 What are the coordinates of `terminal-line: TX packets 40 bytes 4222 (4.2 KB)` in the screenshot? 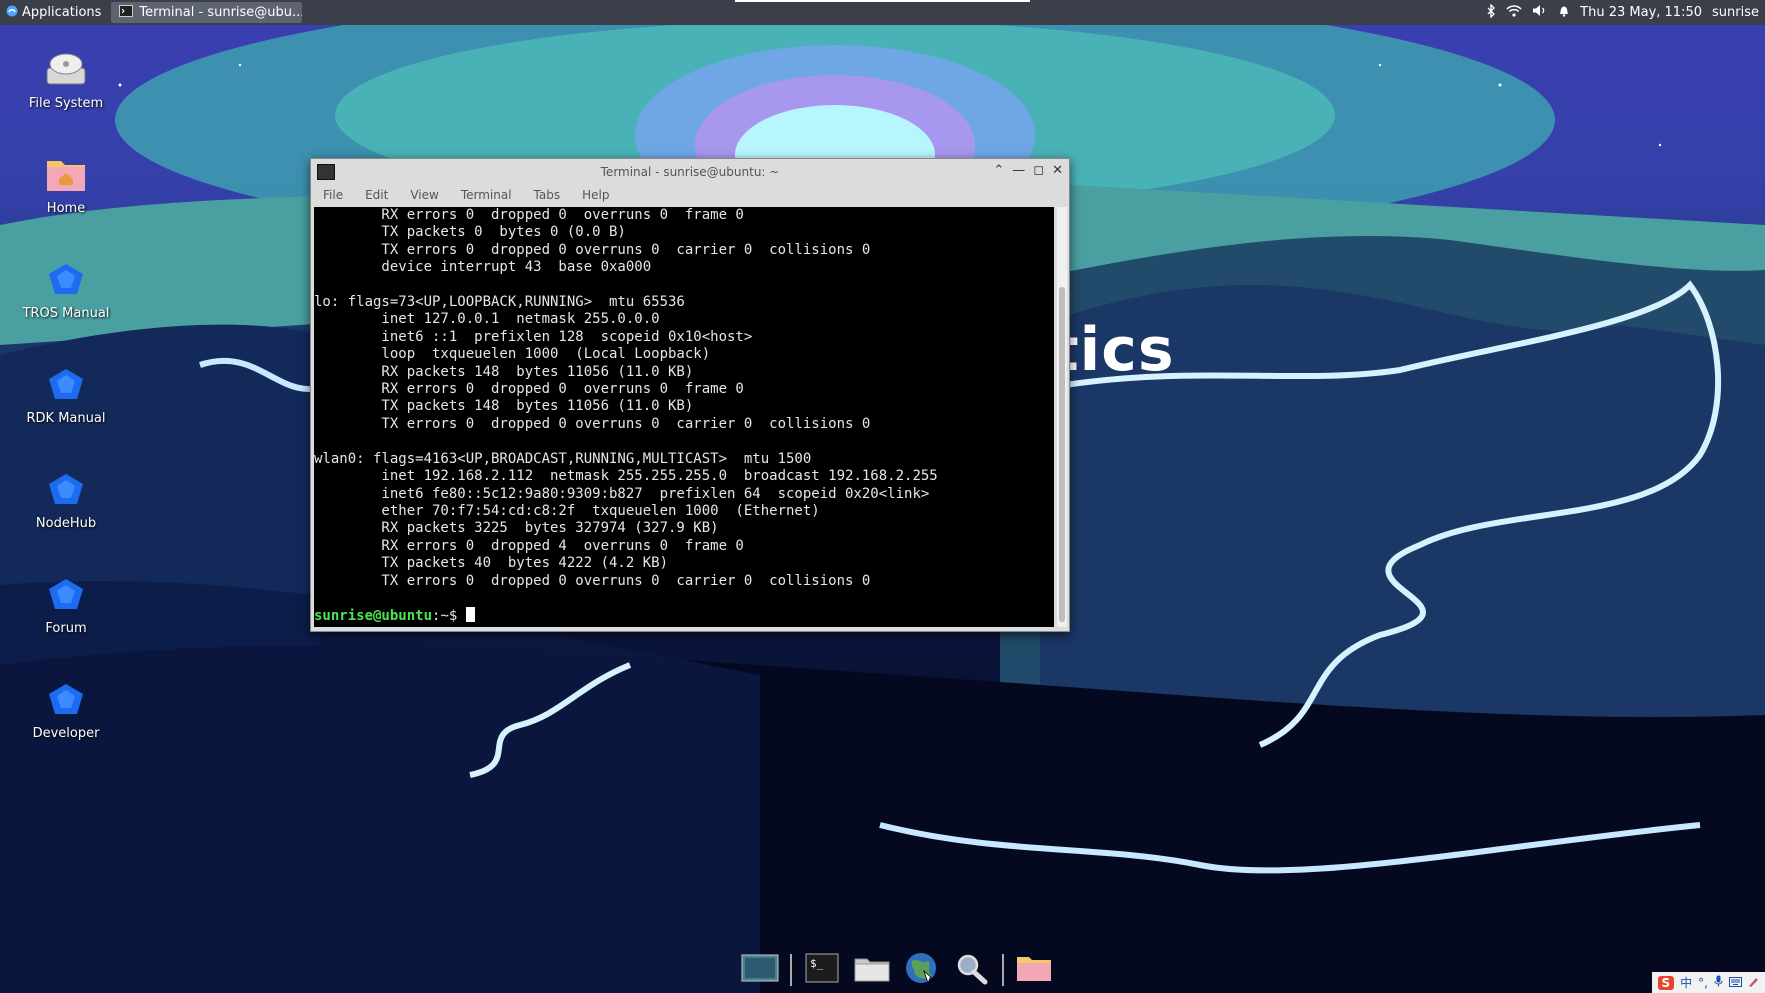 It's located at (491, 563).